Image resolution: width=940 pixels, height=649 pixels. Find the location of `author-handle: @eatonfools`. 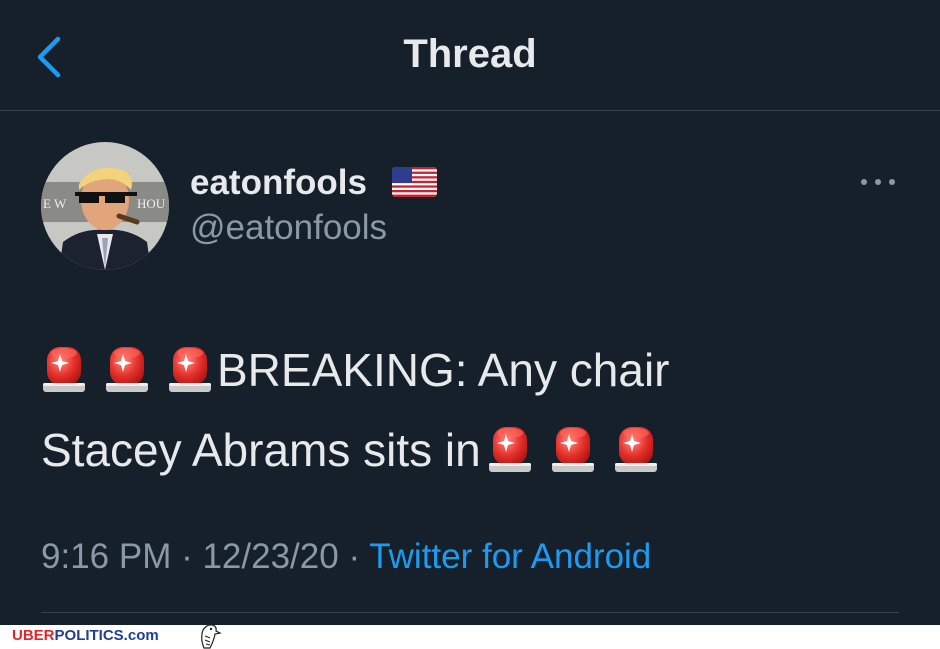

author-handle: @eatonfools is located at coordinates (288, 228).